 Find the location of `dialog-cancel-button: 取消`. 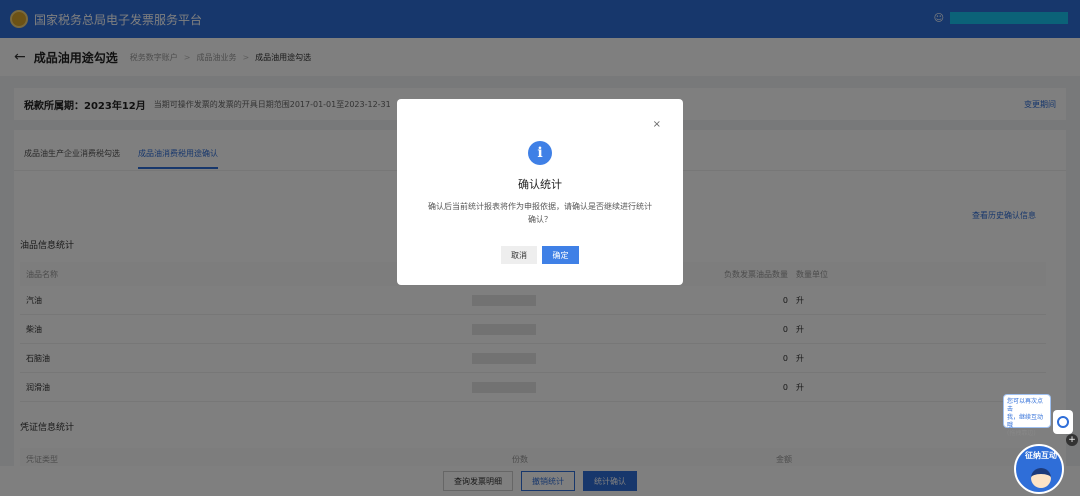

dialog-cancel-button: 取消 is located at coordinates (519, 255).